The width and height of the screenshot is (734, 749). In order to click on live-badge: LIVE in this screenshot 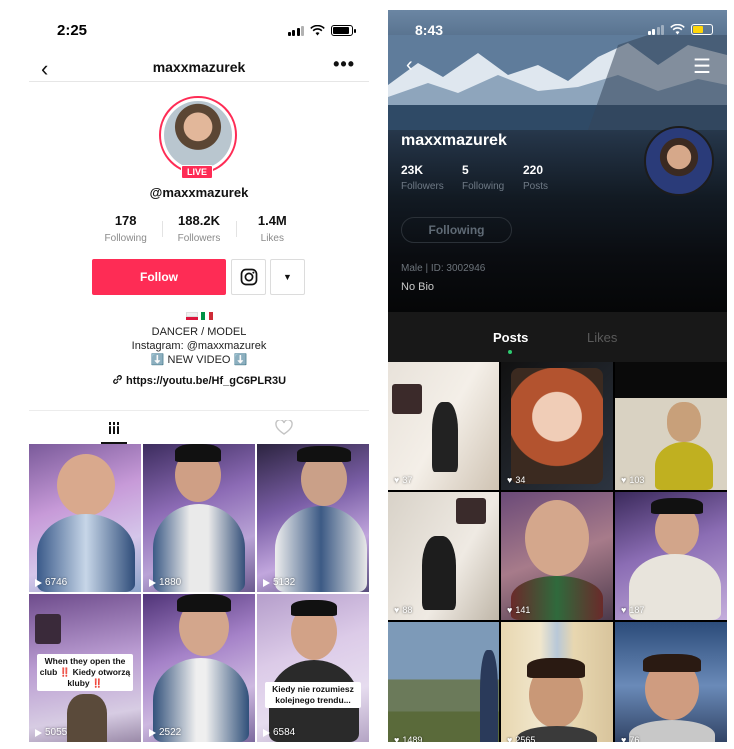, I will do `click(197, 172)`.